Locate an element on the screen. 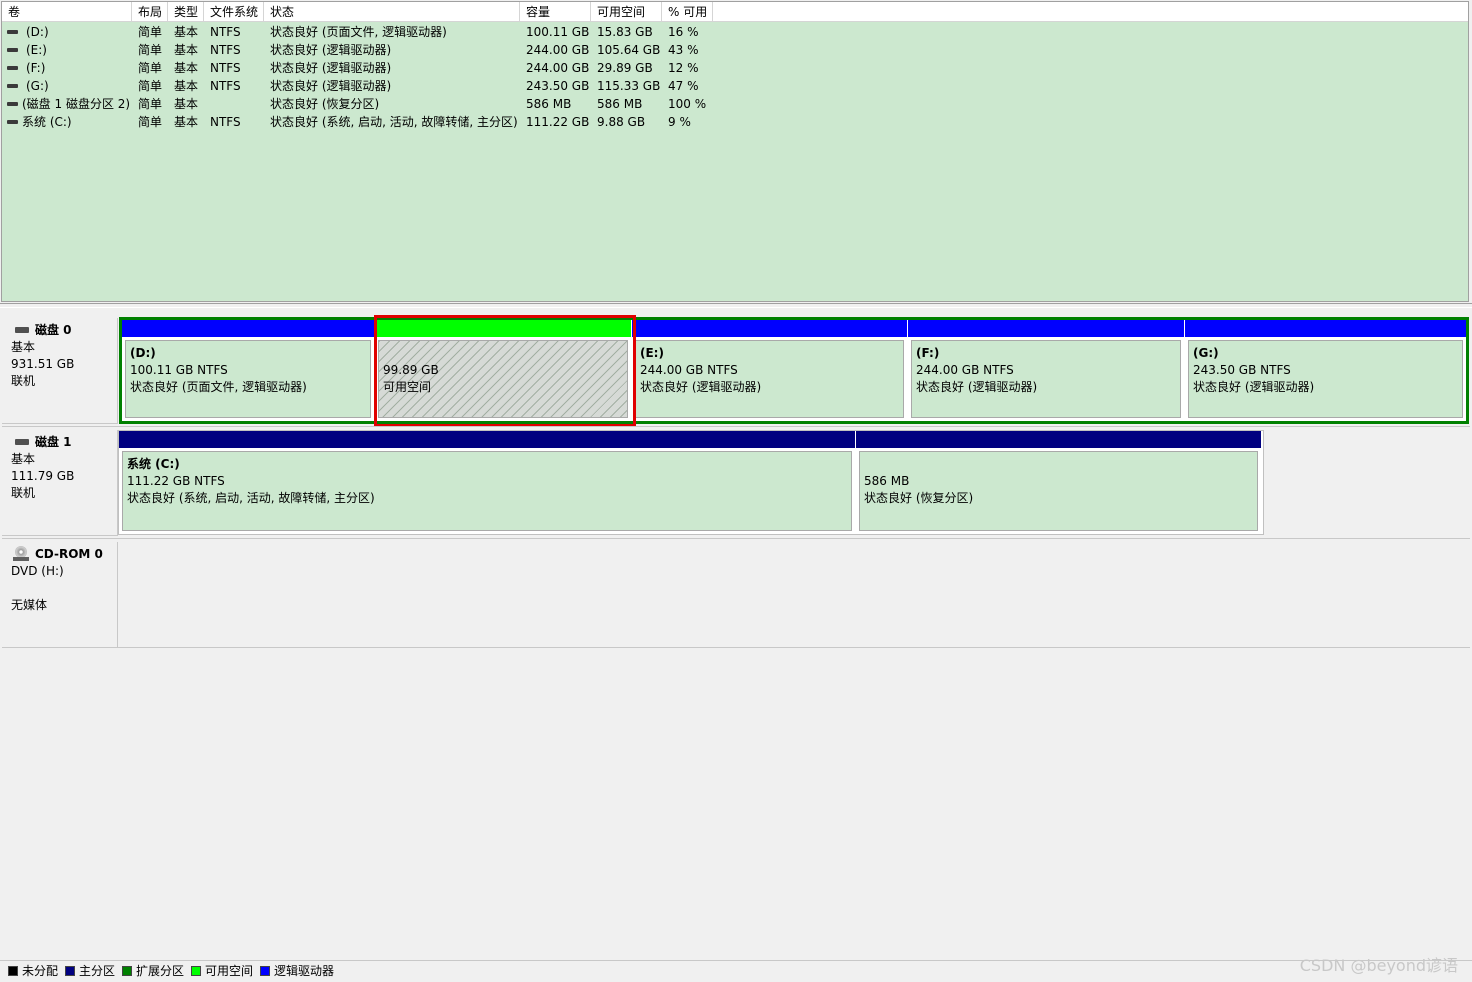 The height and width of the screenshot is (982, 1472). partition-status: 状态良好 (恢复分区) is located at coordinates (919, 498).